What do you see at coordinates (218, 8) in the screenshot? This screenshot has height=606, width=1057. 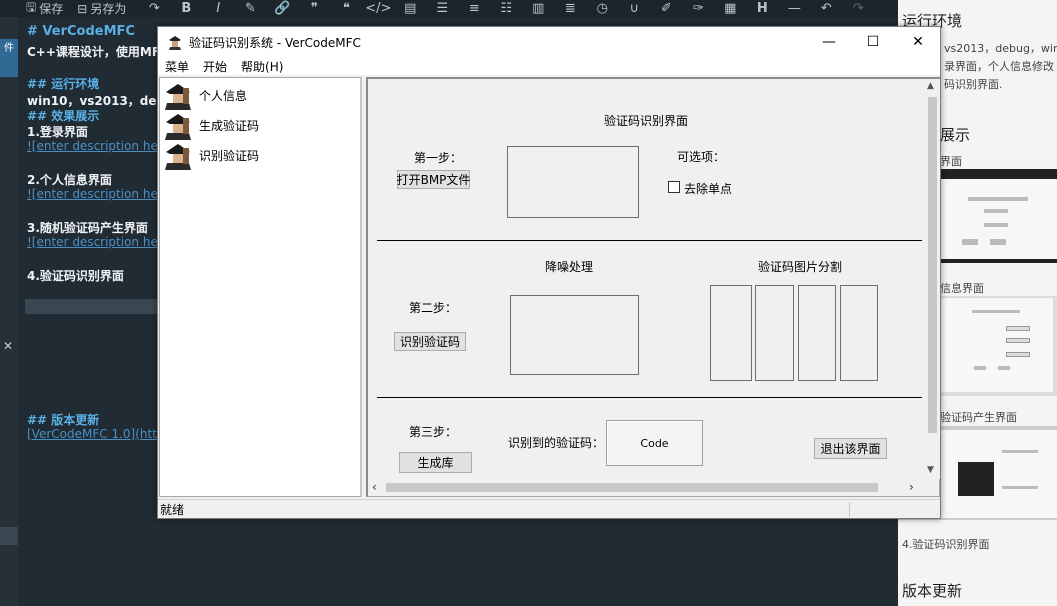 I see `italic-icon: I` at bounding box center [218, 8].